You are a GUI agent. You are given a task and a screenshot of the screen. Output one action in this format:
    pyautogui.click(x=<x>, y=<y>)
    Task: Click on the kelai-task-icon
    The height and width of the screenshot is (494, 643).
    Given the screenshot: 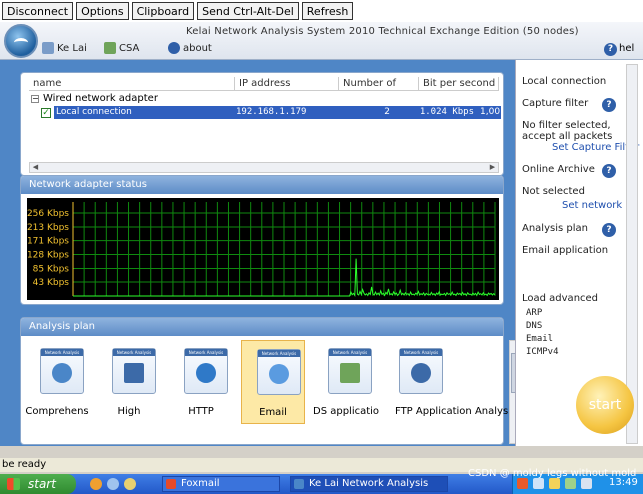 What is the action you would take?
    pyautogui.click(x=299, y=484)
    